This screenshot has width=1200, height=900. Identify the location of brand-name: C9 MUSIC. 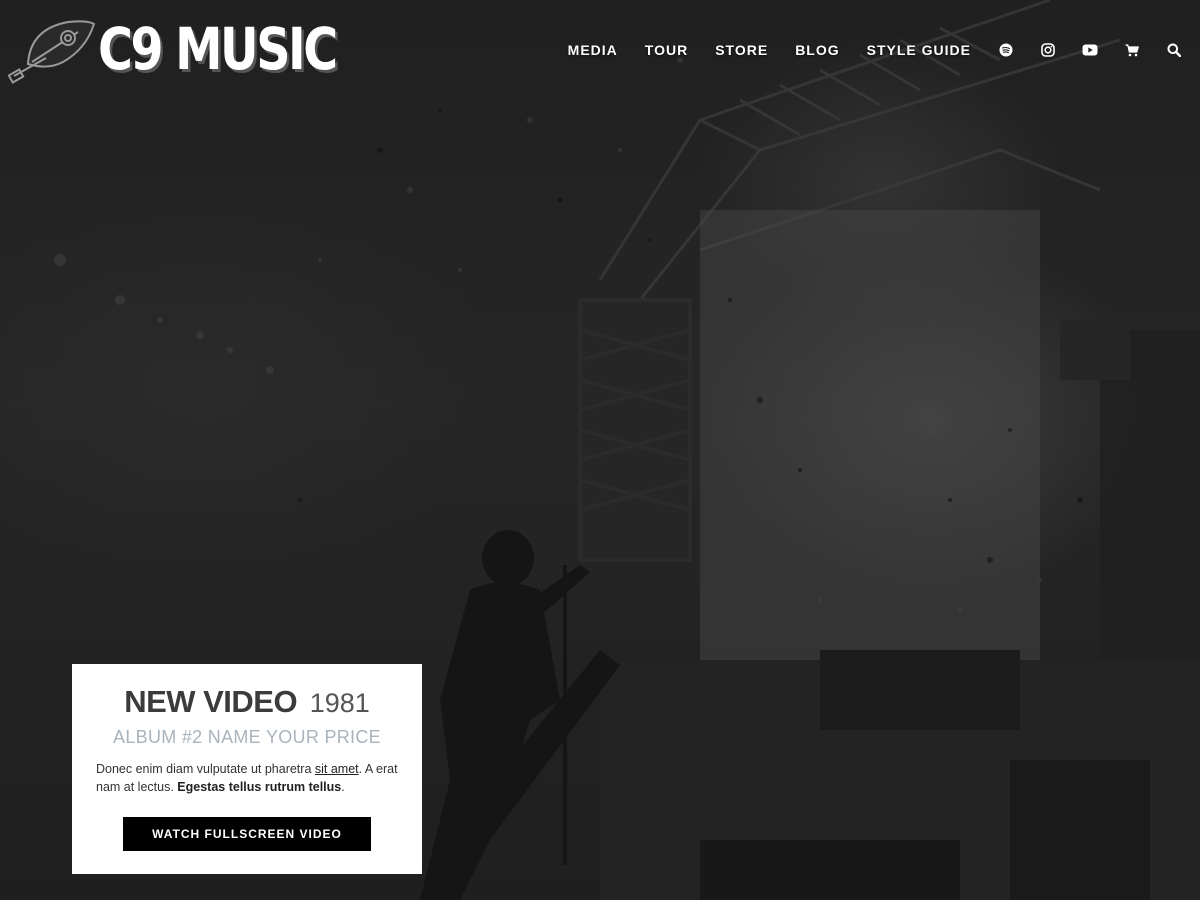
(218, 49).